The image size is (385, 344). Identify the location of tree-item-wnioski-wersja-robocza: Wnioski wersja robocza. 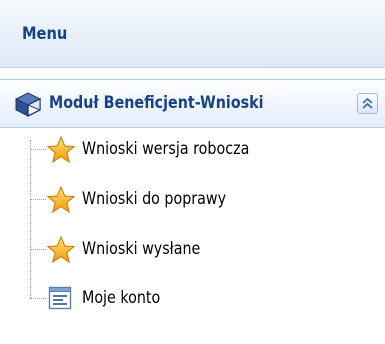
(195, 149).